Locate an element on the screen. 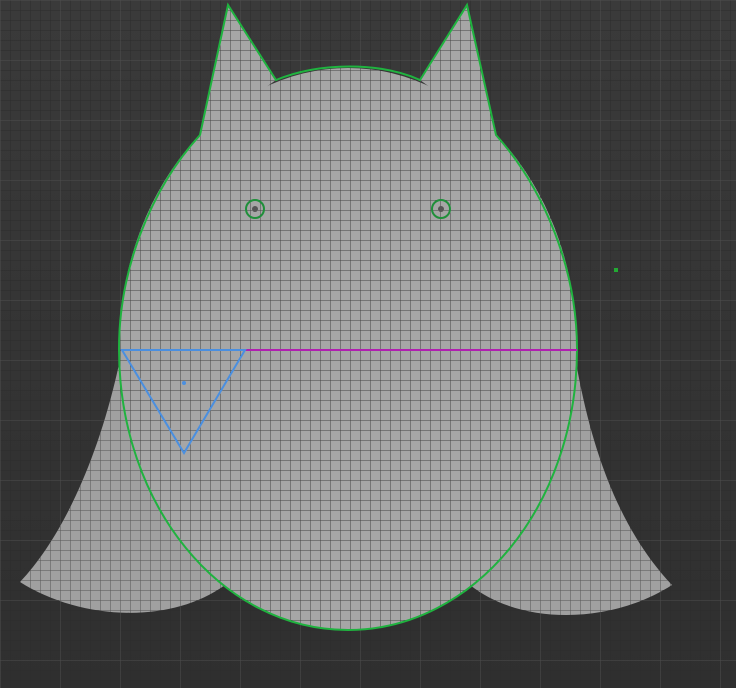 The width and height of the screenshot is (736, 688). pivot-point is located at coordinates (616, 270).